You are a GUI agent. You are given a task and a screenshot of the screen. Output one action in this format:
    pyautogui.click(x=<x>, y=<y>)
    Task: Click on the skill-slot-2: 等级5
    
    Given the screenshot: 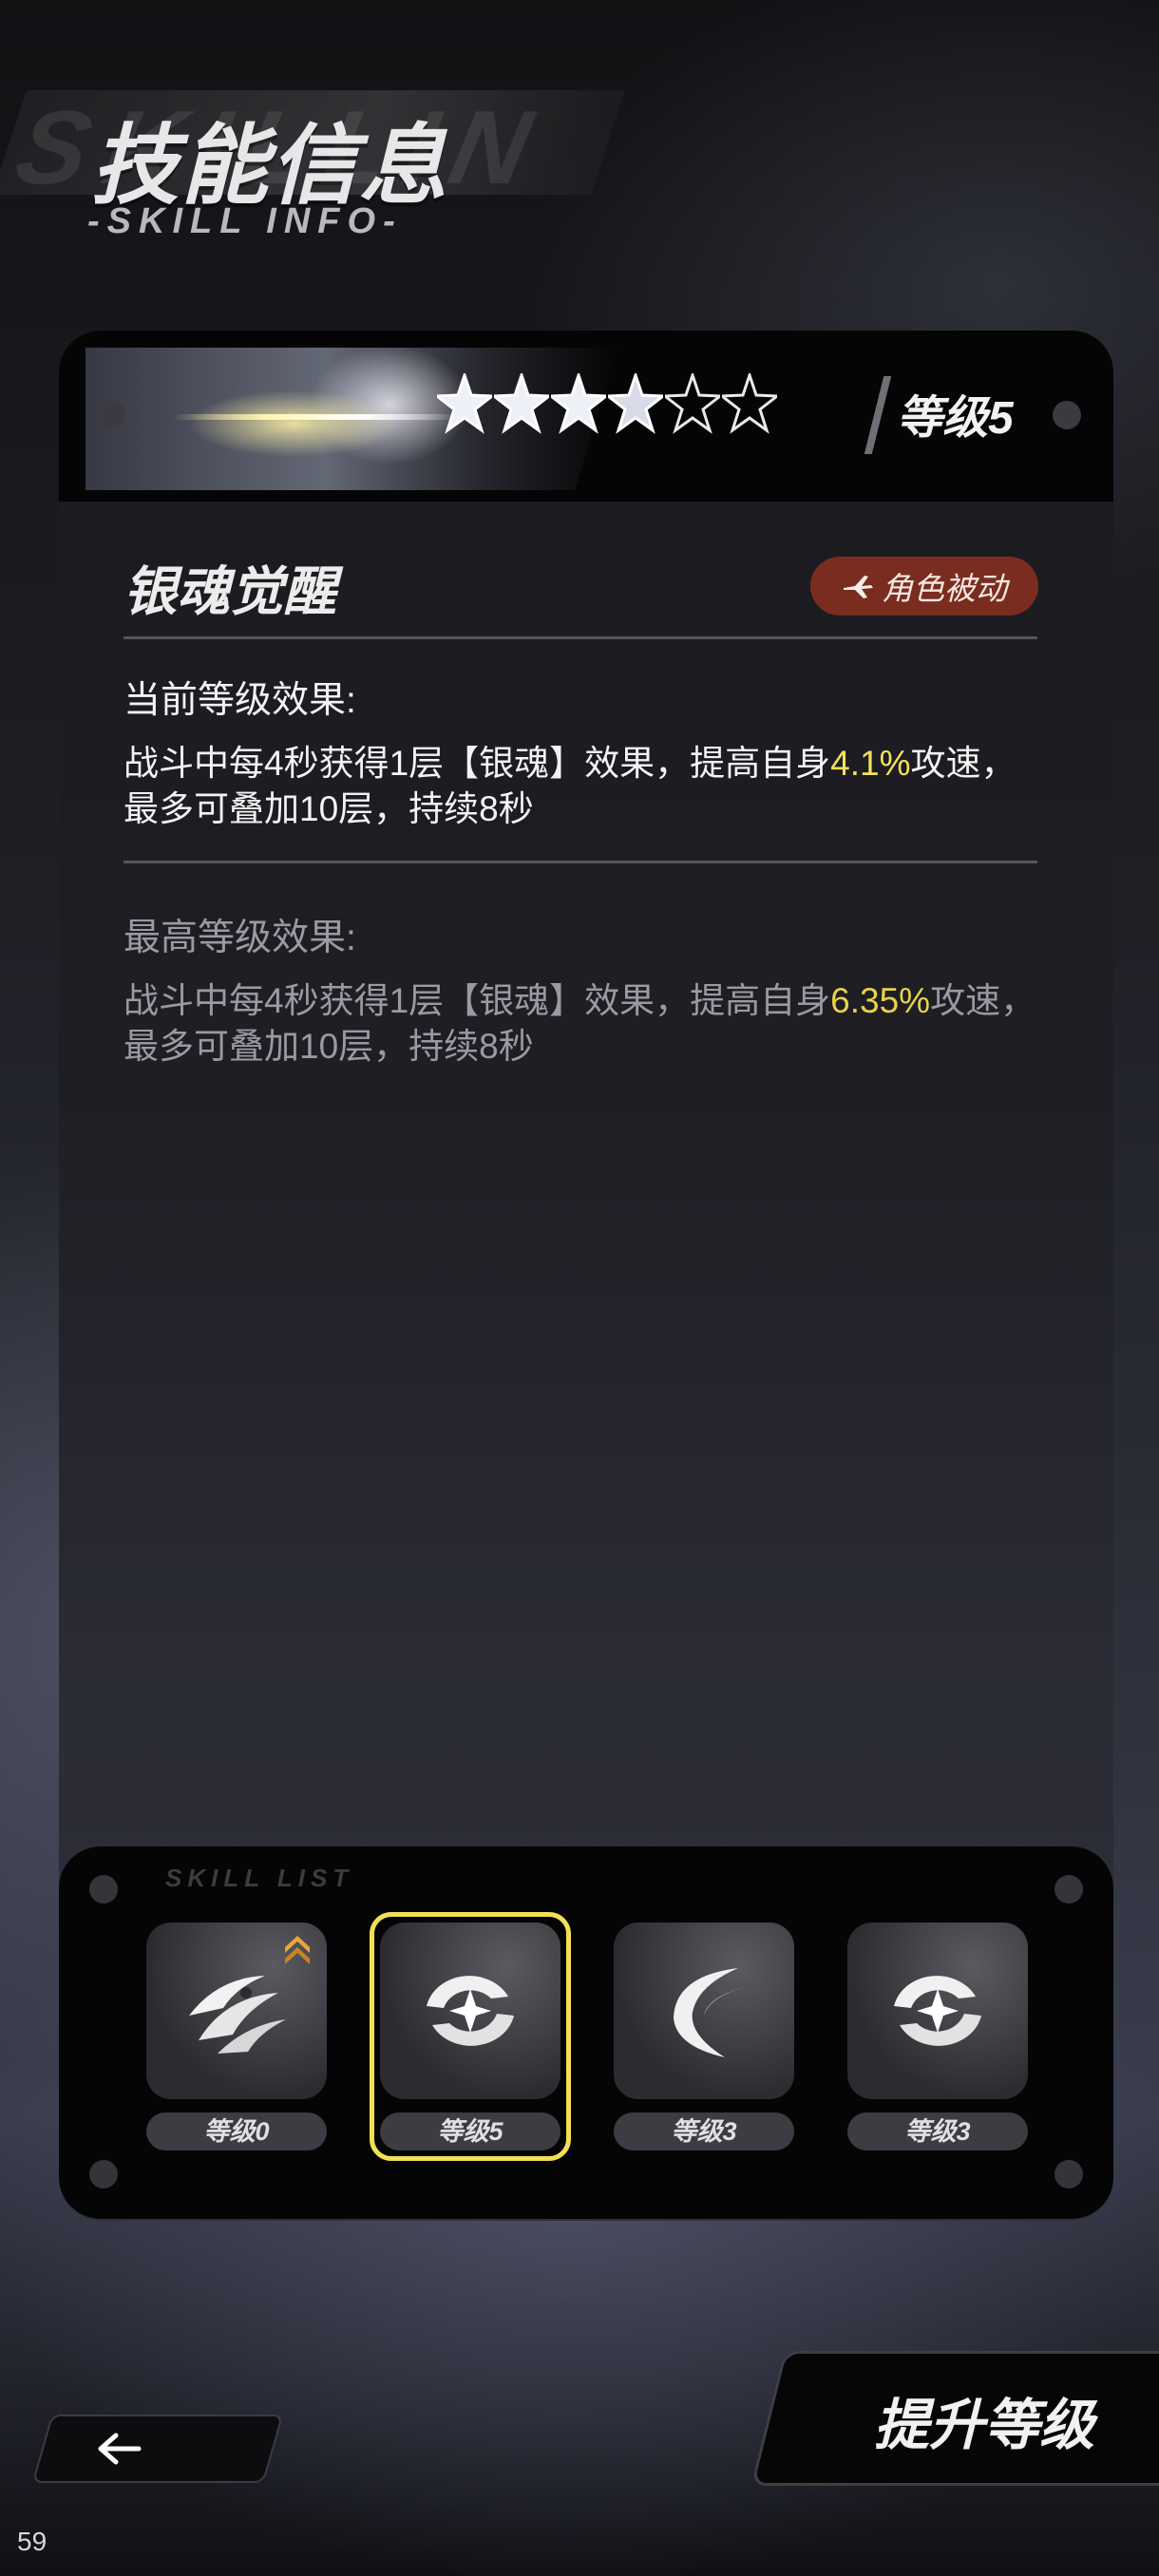 What is the action you would take?
    pyautogui.click(x=470, y=2037)
    